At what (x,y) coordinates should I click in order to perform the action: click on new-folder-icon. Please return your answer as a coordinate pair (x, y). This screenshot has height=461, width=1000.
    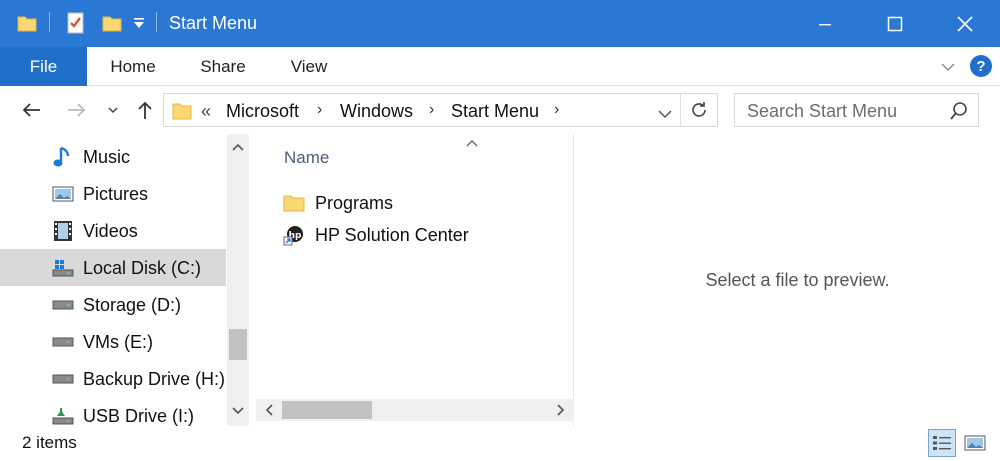
    Looking at the image, I should click on (112, 23).